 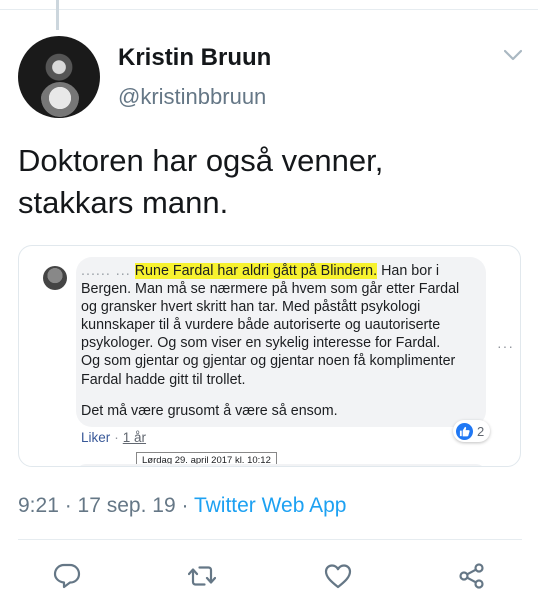 I want to click on share-icon, so click(x=472, y=576).